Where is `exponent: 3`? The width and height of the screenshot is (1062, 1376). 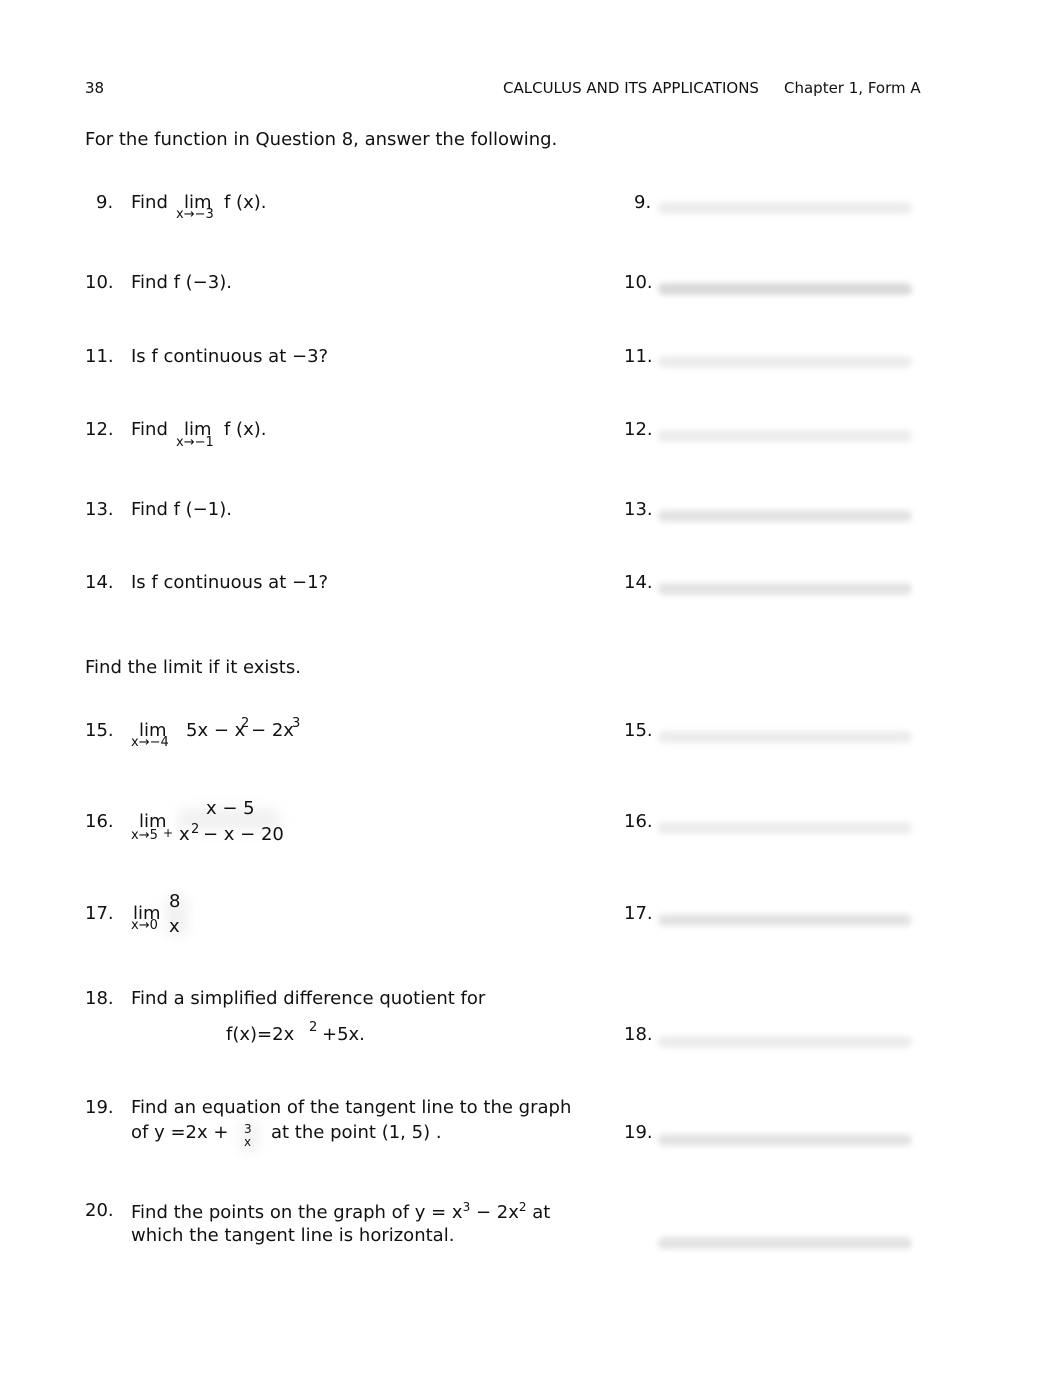 exponent: 3 is located at coordinates (296, 723).